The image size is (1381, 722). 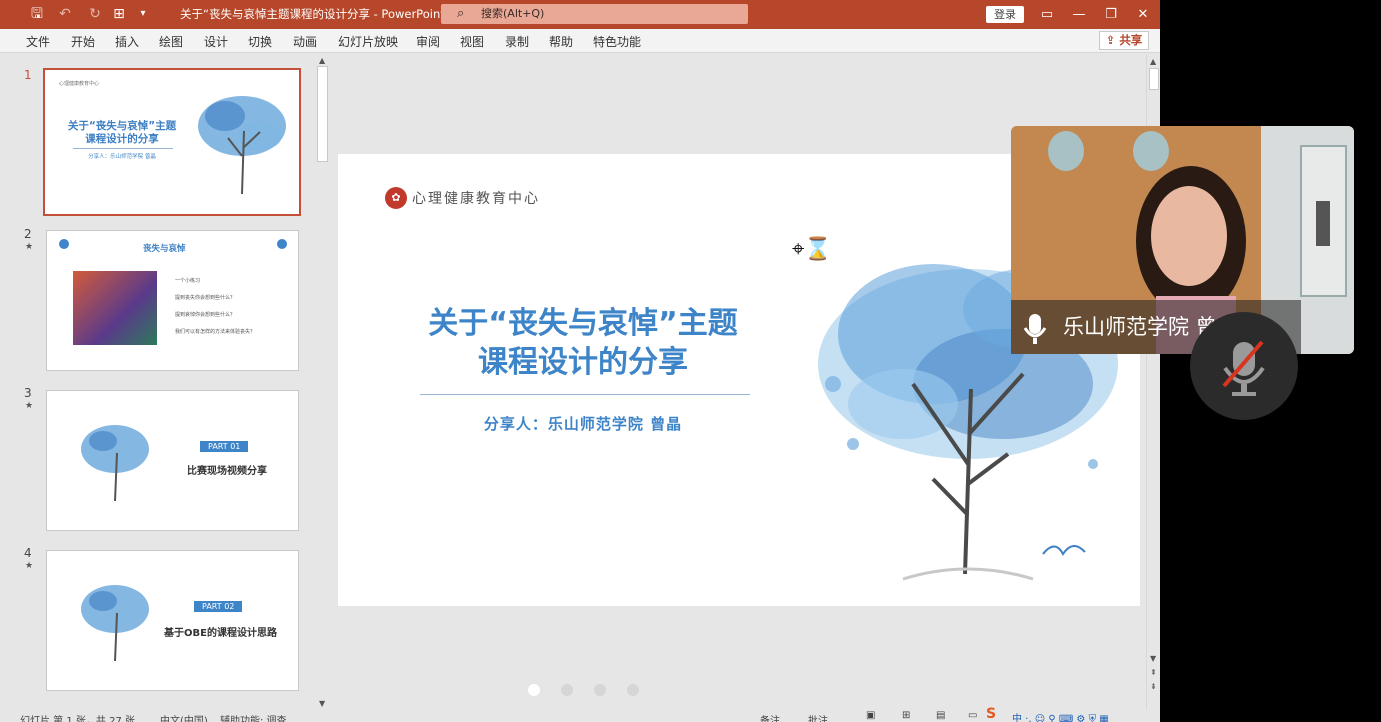 I want to click on customize-toolbar-icon: ▾, so click(x=143, y=14).